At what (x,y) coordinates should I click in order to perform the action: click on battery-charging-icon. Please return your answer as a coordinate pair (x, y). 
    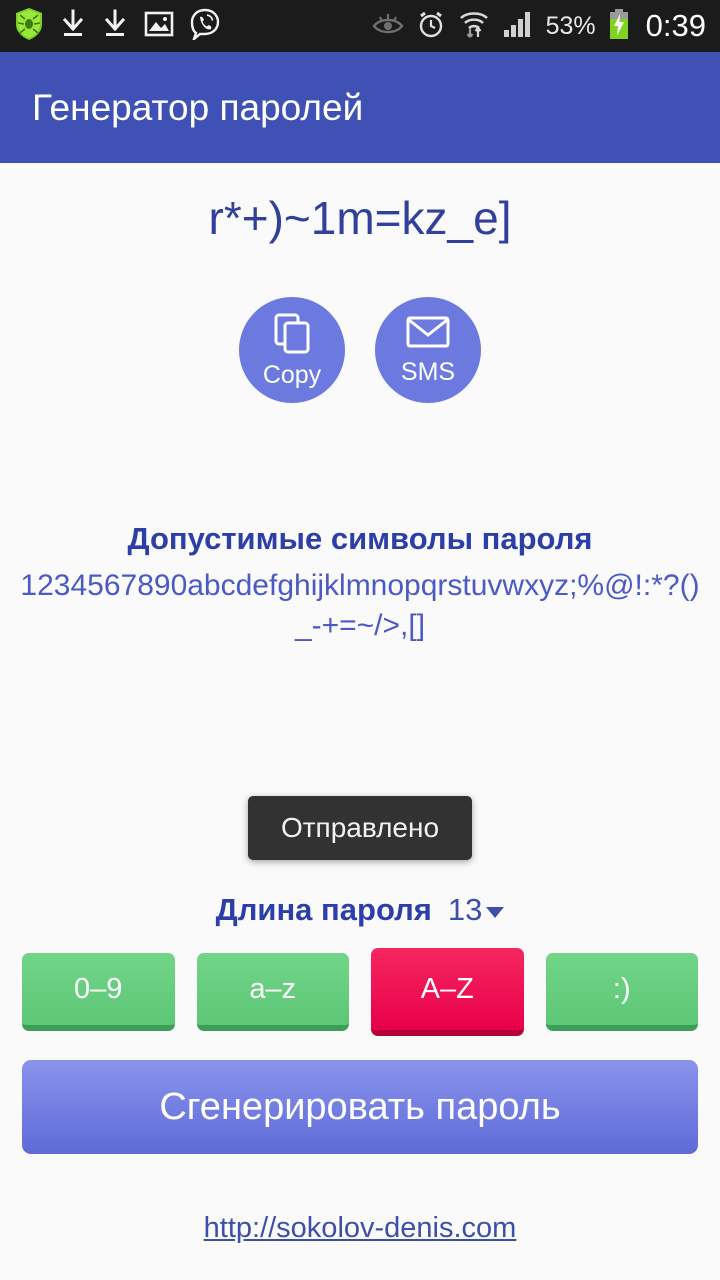
    Looking at the image, I should click on (619, 26).